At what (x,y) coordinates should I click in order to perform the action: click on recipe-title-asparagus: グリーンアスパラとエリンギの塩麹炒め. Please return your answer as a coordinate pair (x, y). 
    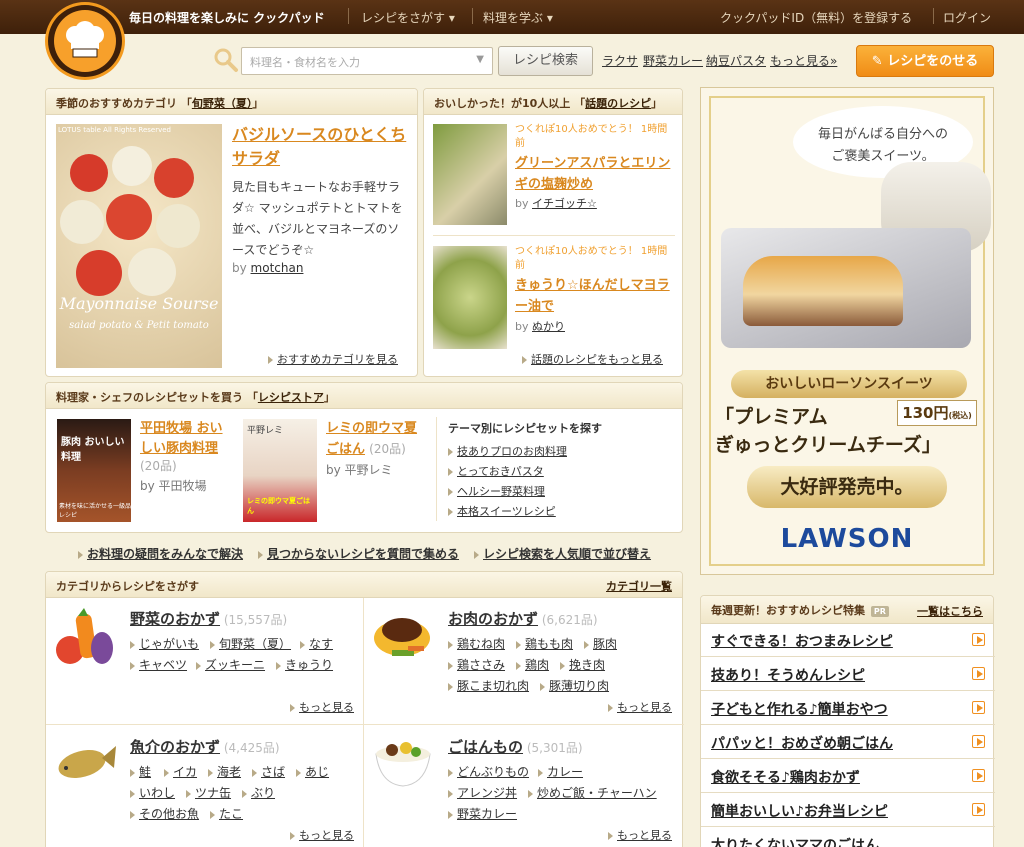
    Looking at the image, I should click on (595, 174).